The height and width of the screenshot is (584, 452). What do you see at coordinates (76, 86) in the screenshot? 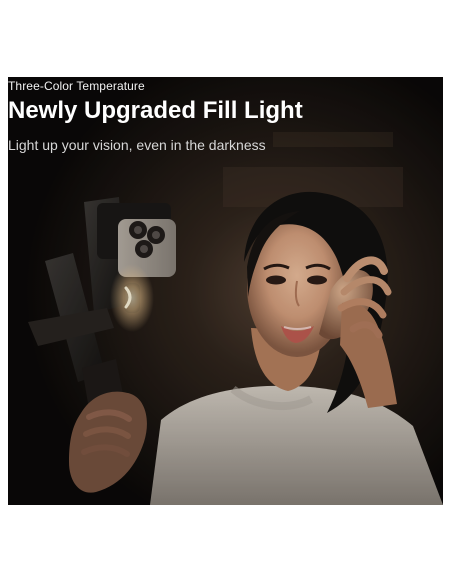
I see `eyebrow-text: Three-Color Temperature` at bounding box center [76, 86].